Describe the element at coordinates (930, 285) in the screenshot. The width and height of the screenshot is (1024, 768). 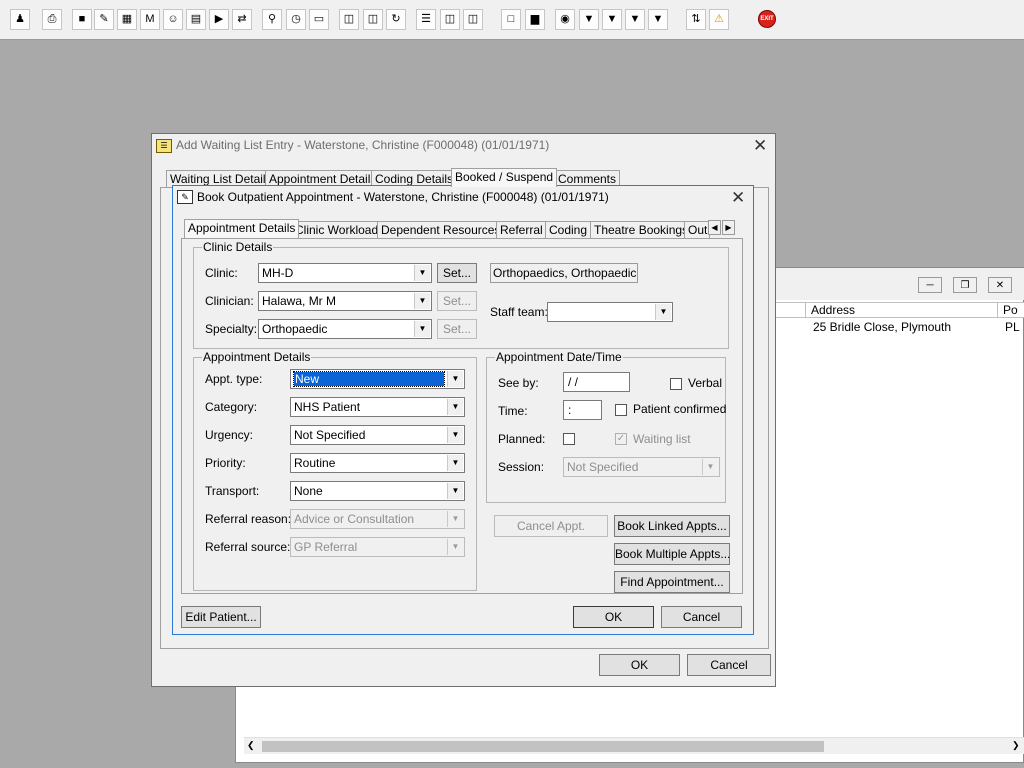
I see `minimize-icon: ─` at that location.